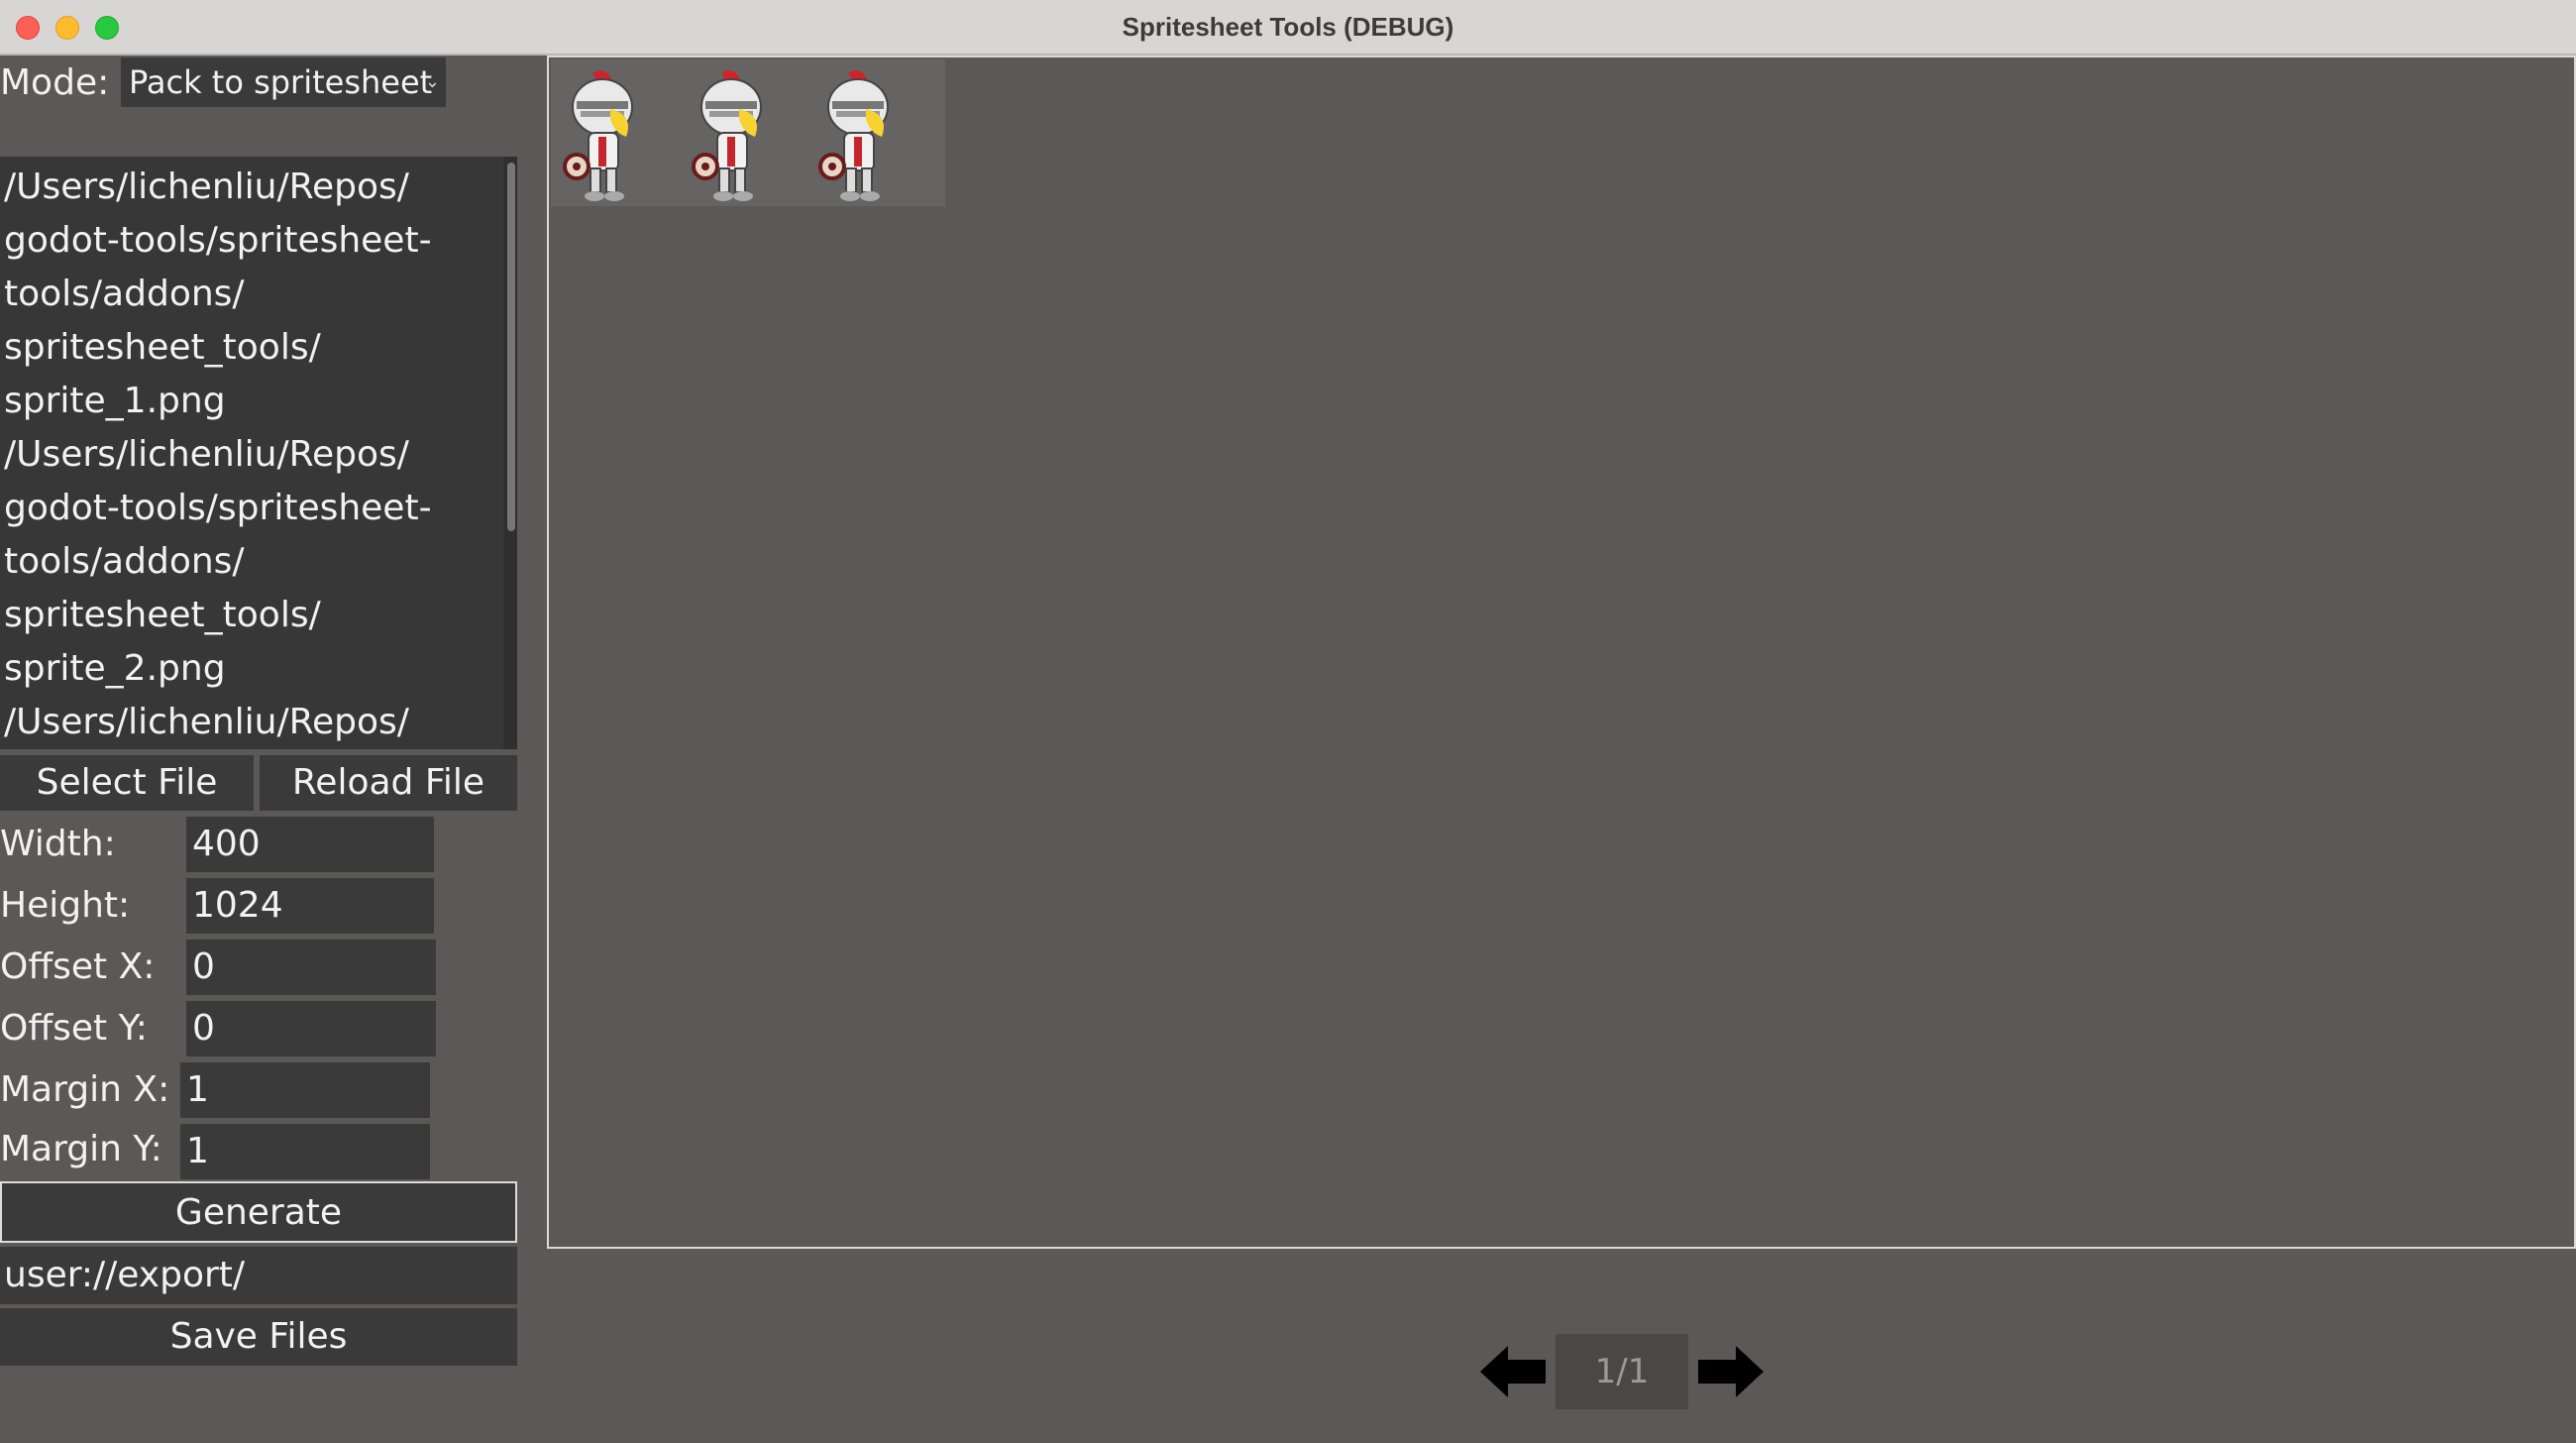 This screenshot has height=1443, width=2576. I want to click on offset-y-input: 0, so click(311, 1028).